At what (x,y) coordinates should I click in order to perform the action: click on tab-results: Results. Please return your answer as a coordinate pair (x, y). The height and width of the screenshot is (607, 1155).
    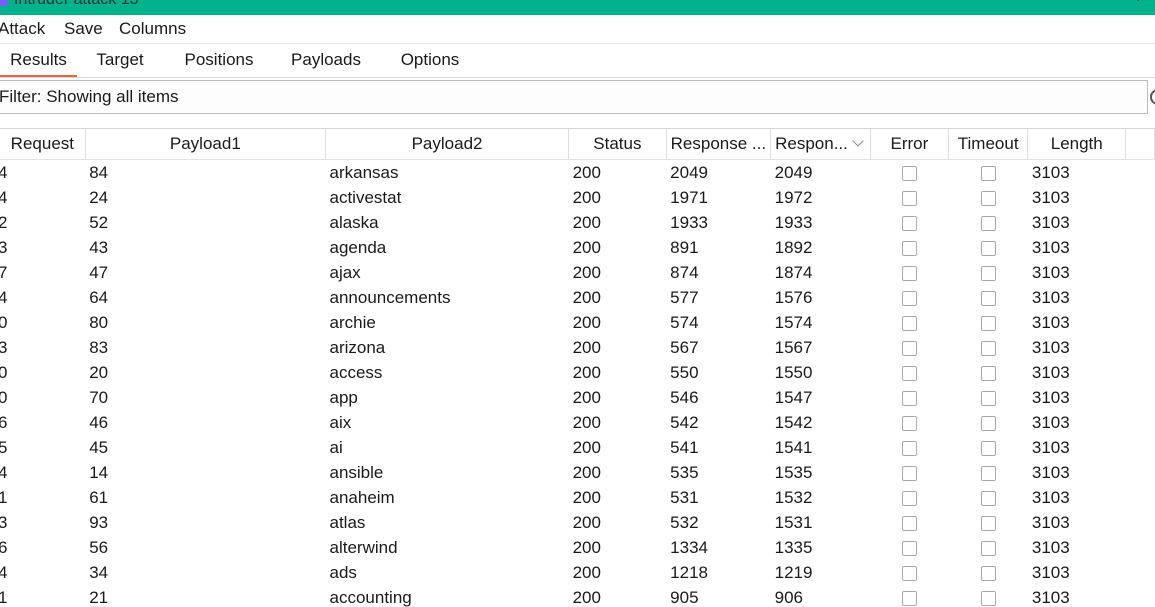
    Looking at the image, I should click on (38, 60).